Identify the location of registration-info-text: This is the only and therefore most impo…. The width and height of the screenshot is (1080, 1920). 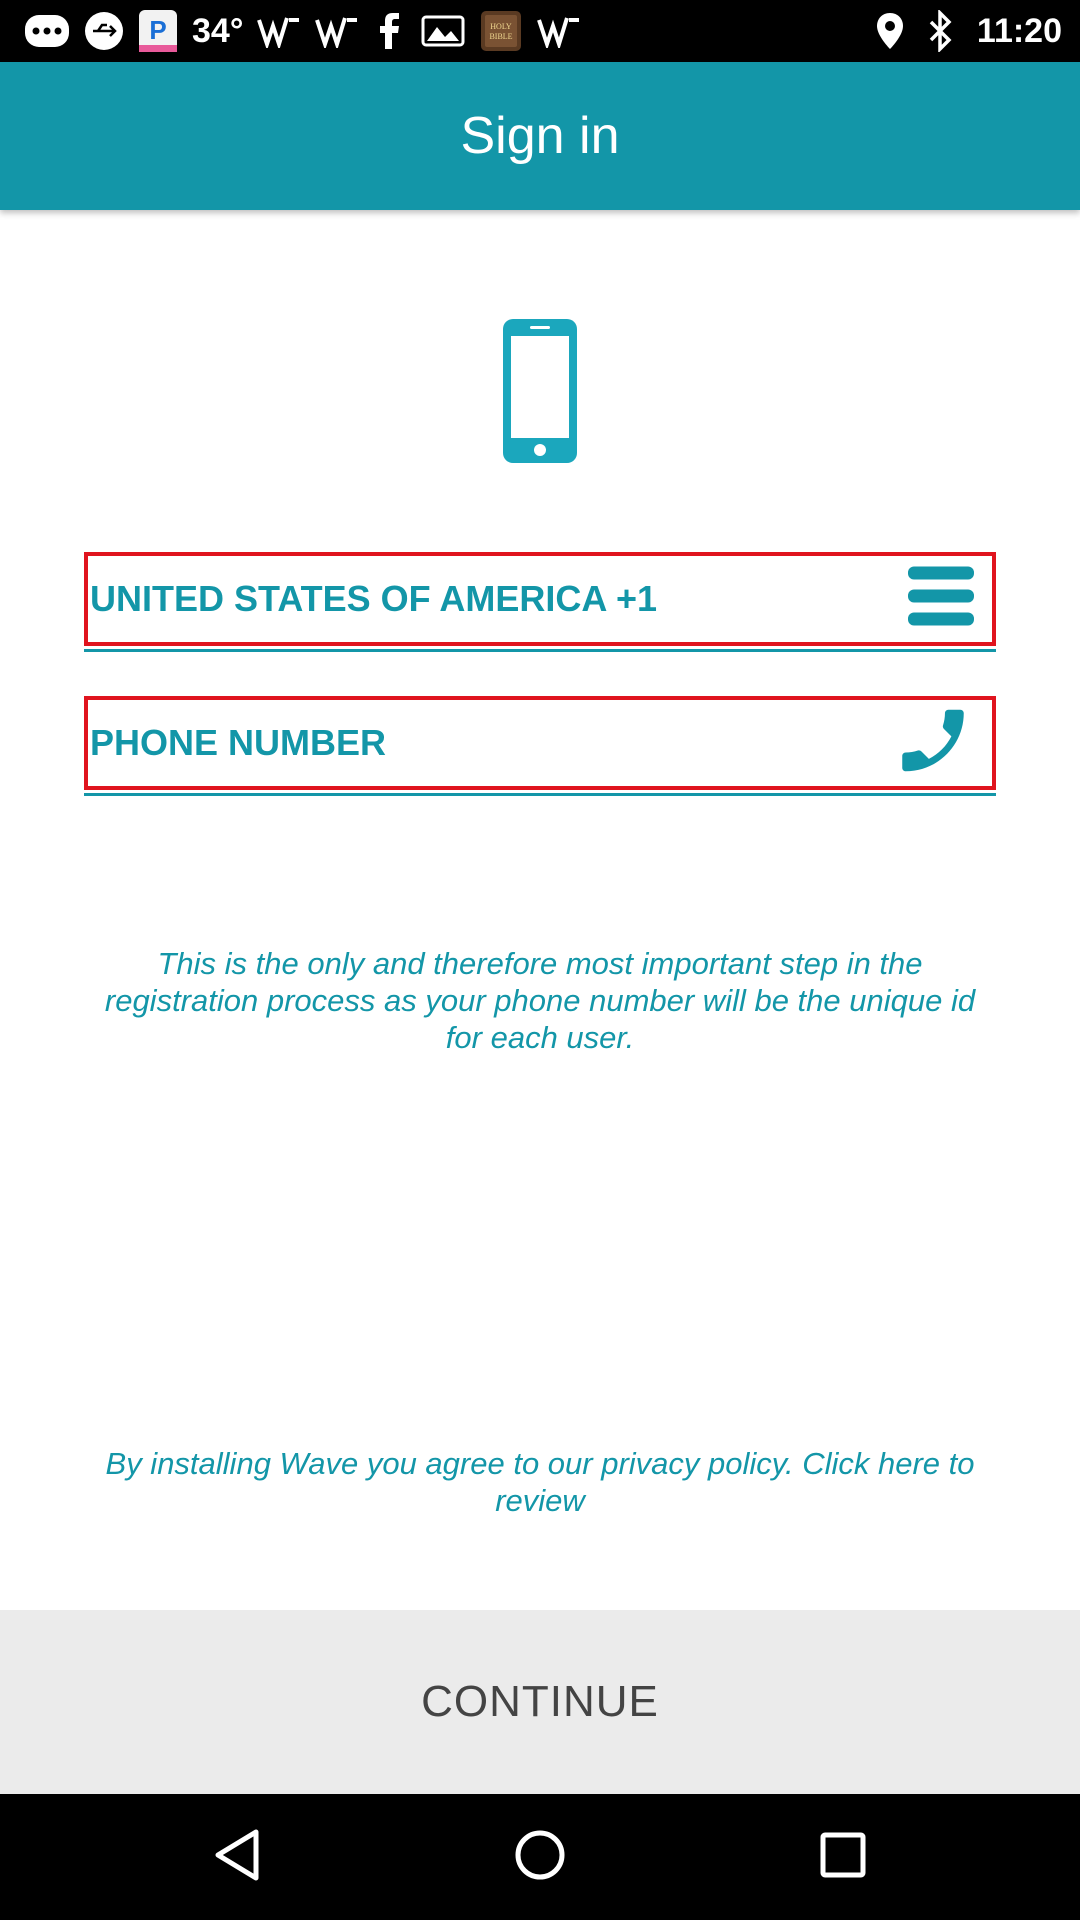
(540, 1000).